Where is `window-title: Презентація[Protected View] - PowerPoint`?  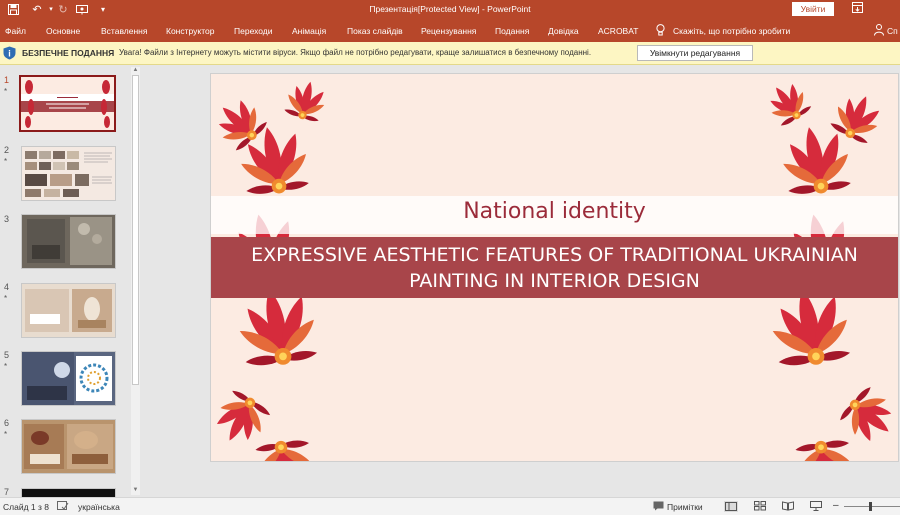
window-title: Презентація[Protected View] - PowerPoint is located at coordinates (450, 9).